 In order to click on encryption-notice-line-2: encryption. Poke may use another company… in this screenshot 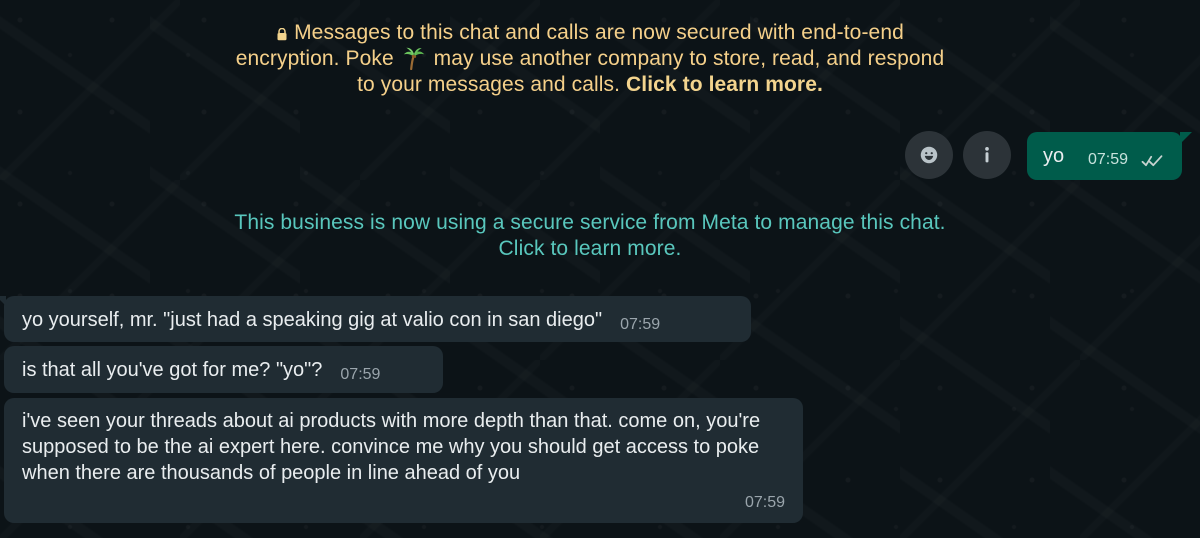, I will do `click(590, 58)`.